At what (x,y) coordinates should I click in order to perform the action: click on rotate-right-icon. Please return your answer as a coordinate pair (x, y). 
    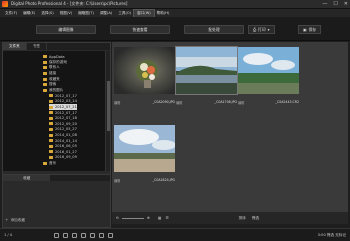
    Looking at the image, I should click on (66, 235).